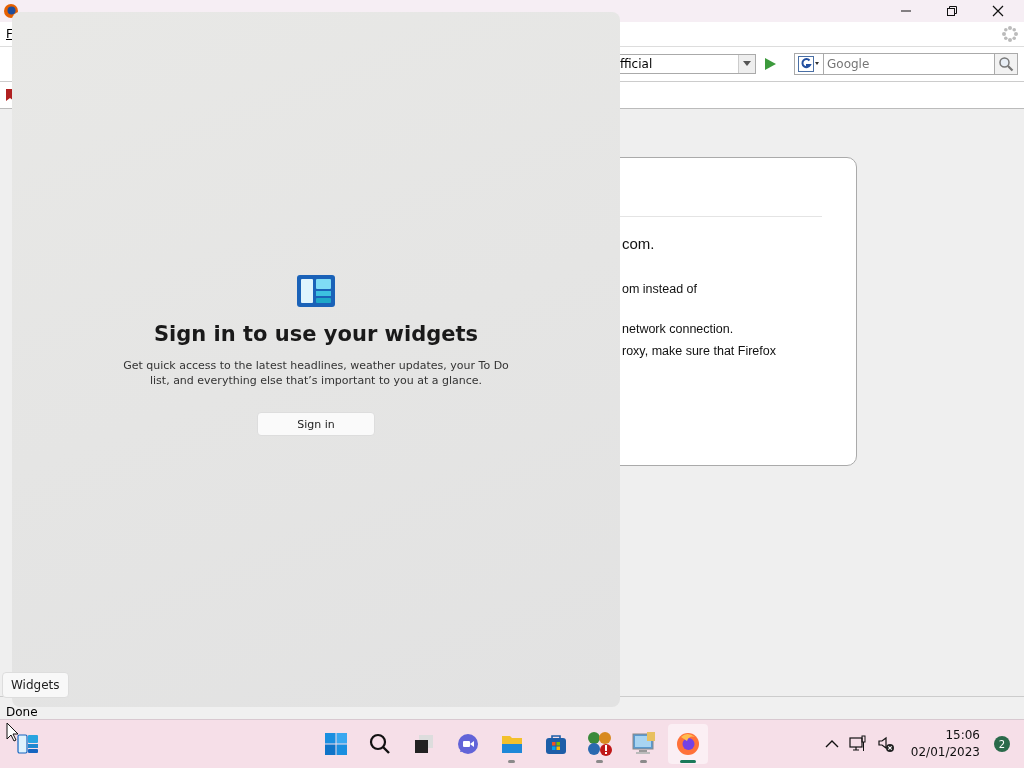 The height and width of the screenshot is (768, 1024). Describe the element at coordinates (831, 744) in the screenshot. I see `chevron-up-icon` at that location.